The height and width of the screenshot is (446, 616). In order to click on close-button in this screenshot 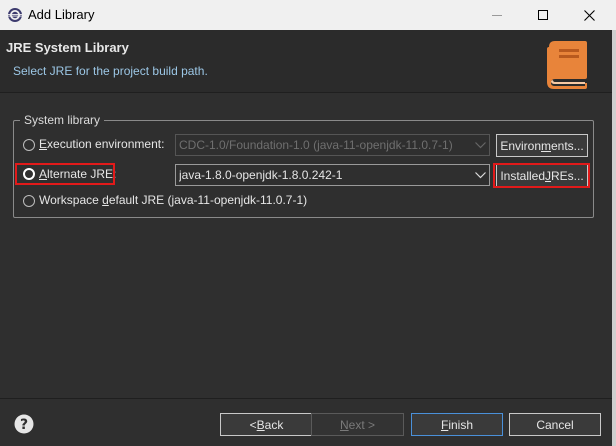, I will do `click(589, 15)`.